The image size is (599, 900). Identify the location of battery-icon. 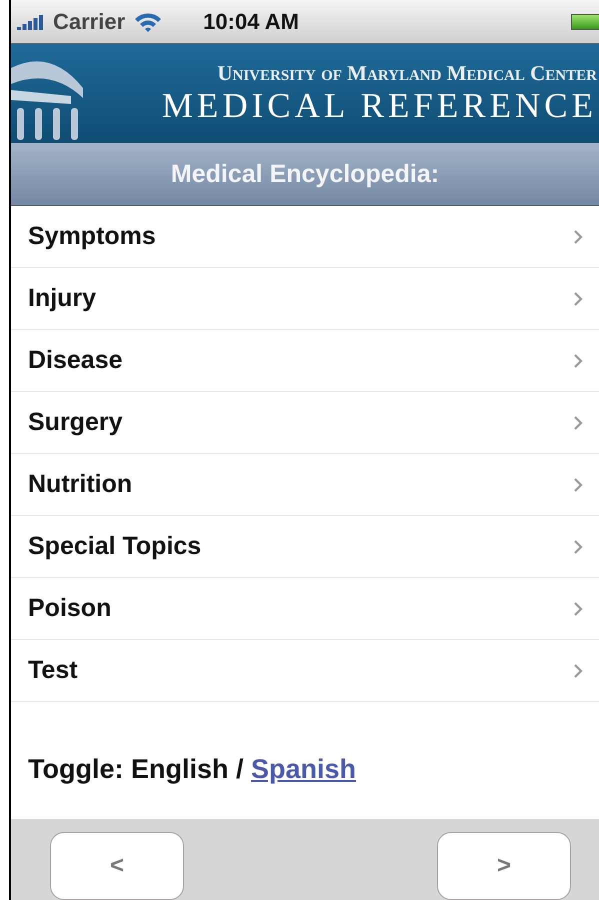
(585, 22).